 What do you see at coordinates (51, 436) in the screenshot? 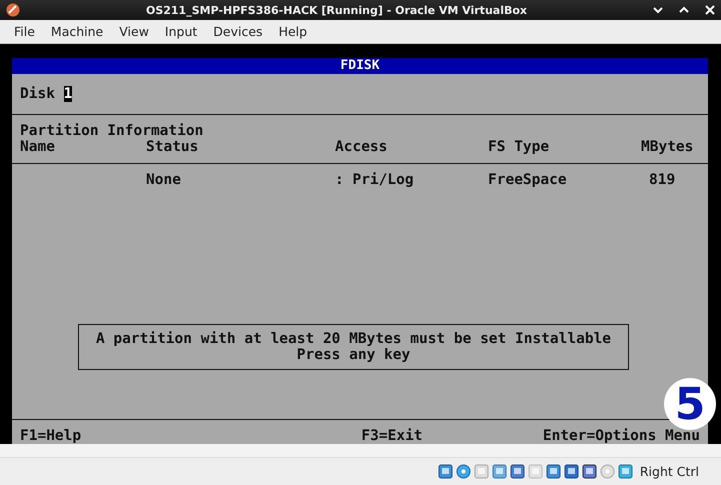
I see `function-key-hint: F1=Help` at bounding box center [51, 436].